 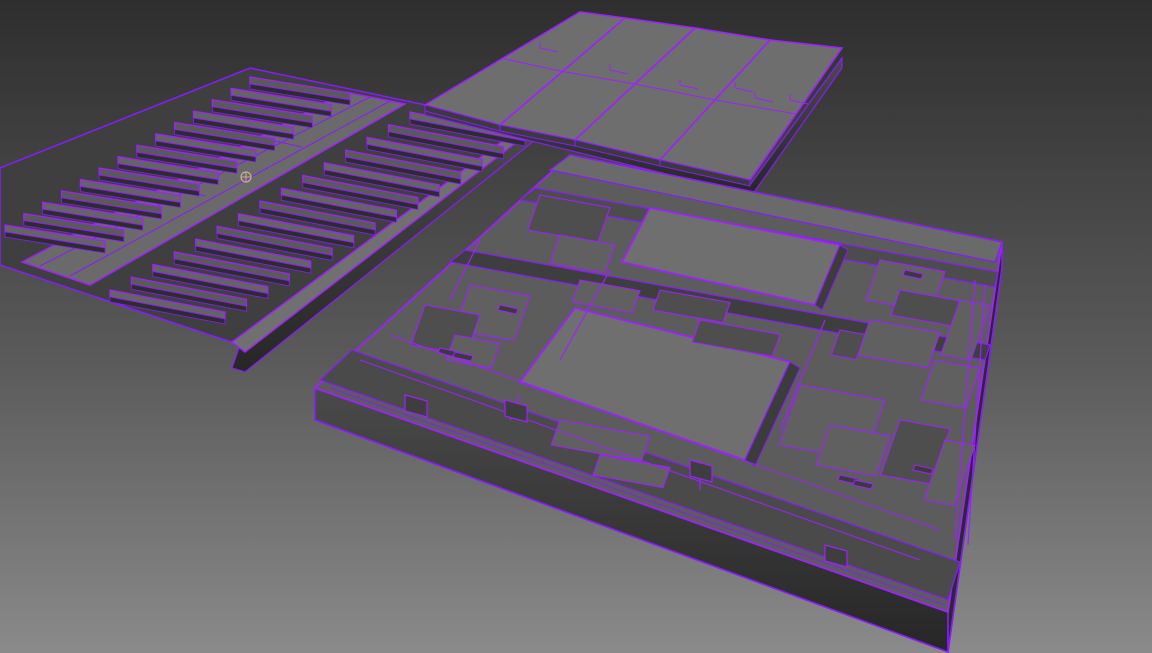 I want to click on pivot-gizmo, so click(x=246, y=177).